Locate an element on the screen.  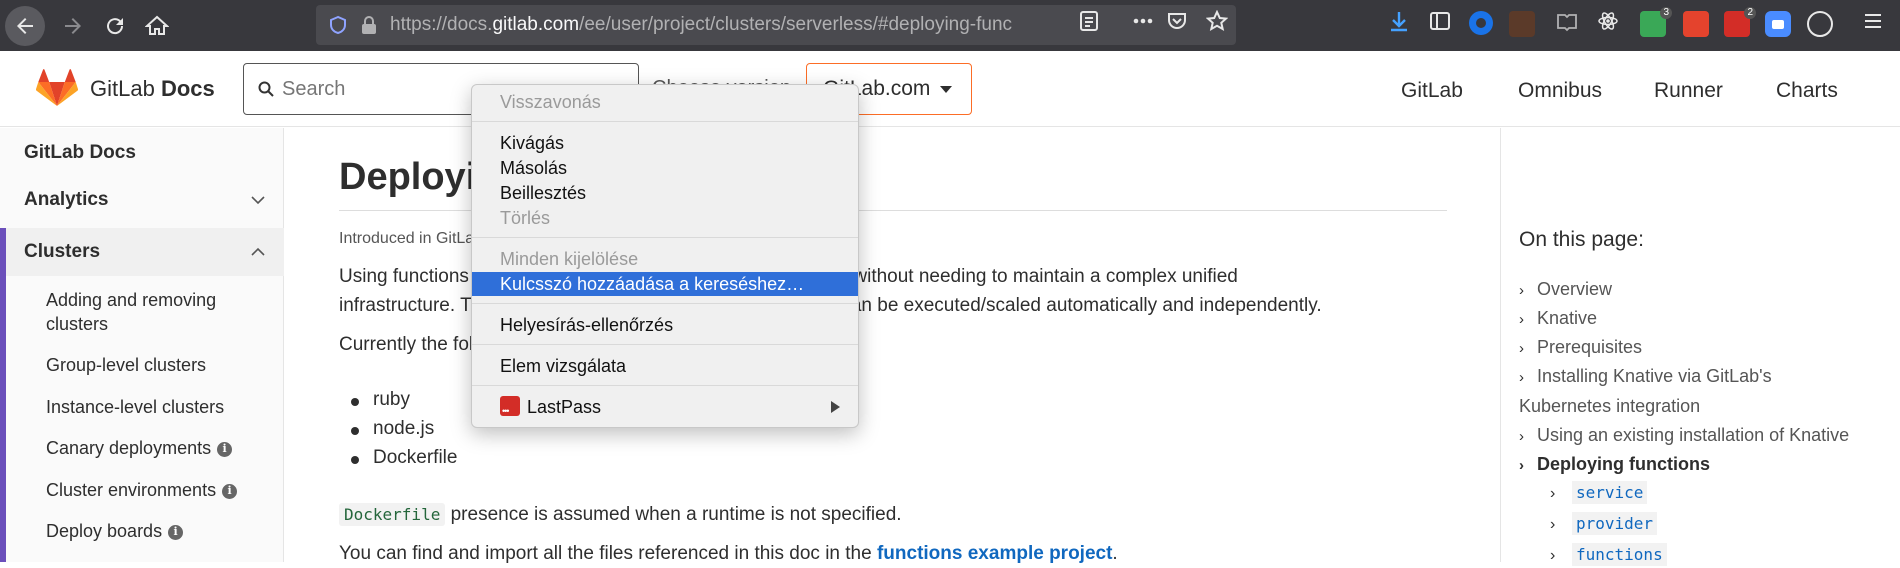
extension-face-icon is located at coordinates (1820, 24).